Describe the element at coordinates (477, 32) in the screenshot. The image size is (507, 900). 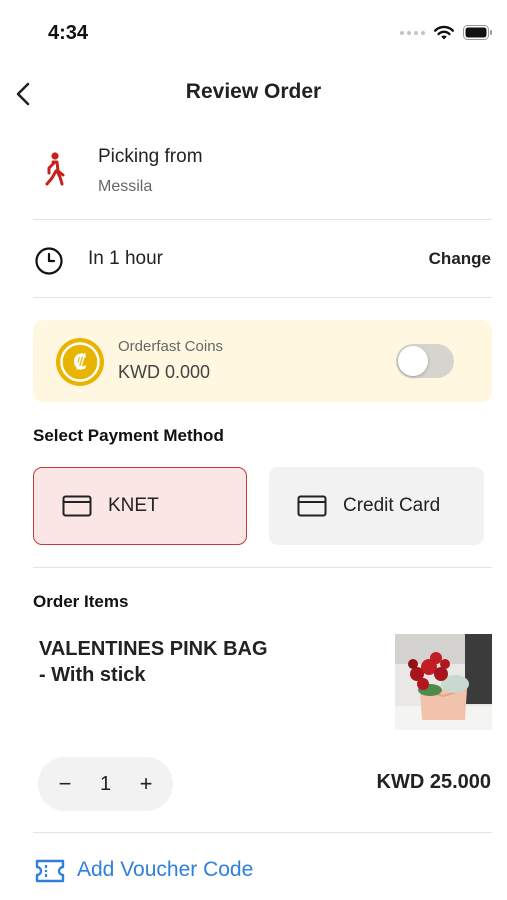
I see `battery-icon` at that location.